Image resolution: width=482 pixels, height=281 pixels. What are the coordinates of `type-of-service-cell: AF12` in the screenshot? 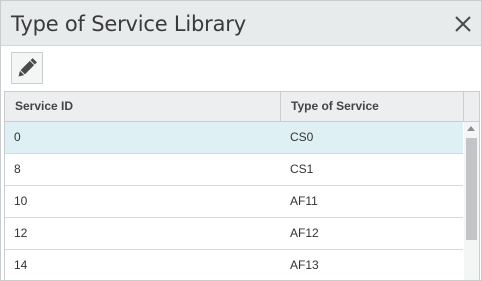 It's located at (304, 233).